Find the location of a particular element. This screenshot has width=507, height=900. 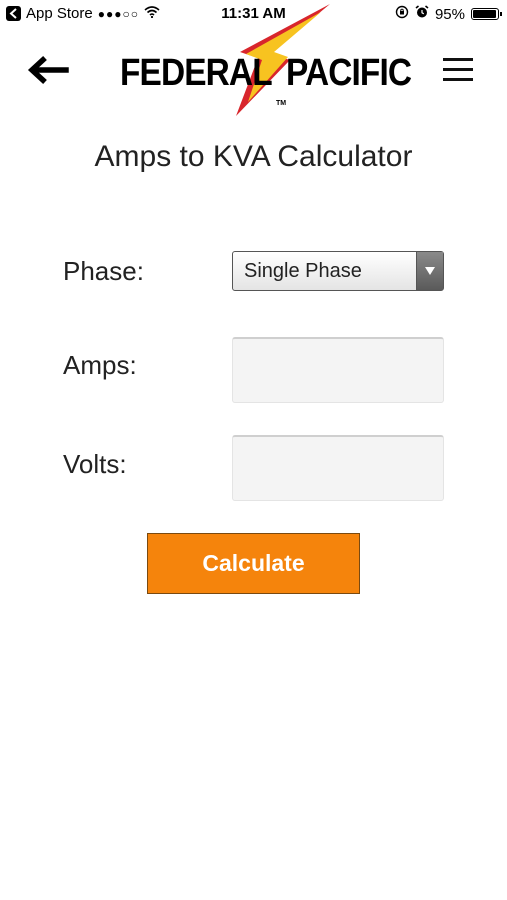

logo-trademark: TM is located at coordinates (281, 103).